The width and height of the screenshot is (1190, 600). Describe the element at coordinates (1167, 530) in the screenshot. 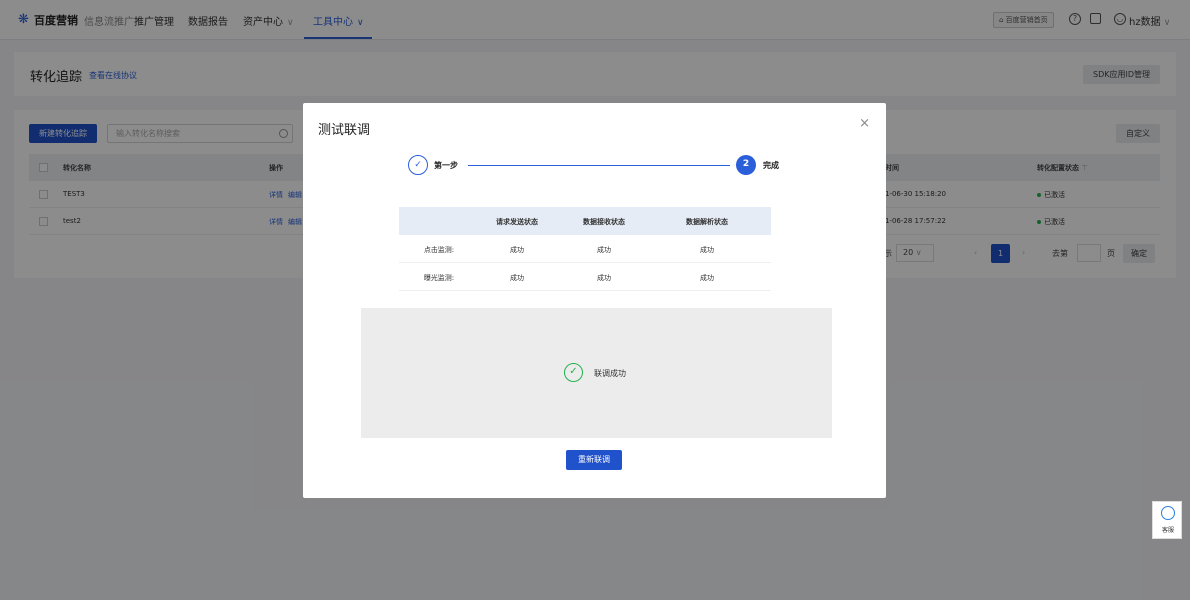

I see `customer-service-label: 客服` at that location.